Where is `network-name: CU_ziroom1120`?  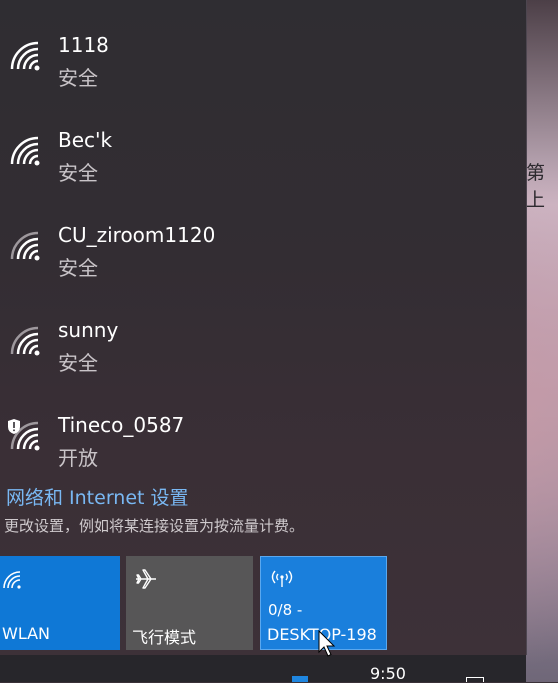 network-name: CU_ziroom1120 is located at coordinates (137, 235).